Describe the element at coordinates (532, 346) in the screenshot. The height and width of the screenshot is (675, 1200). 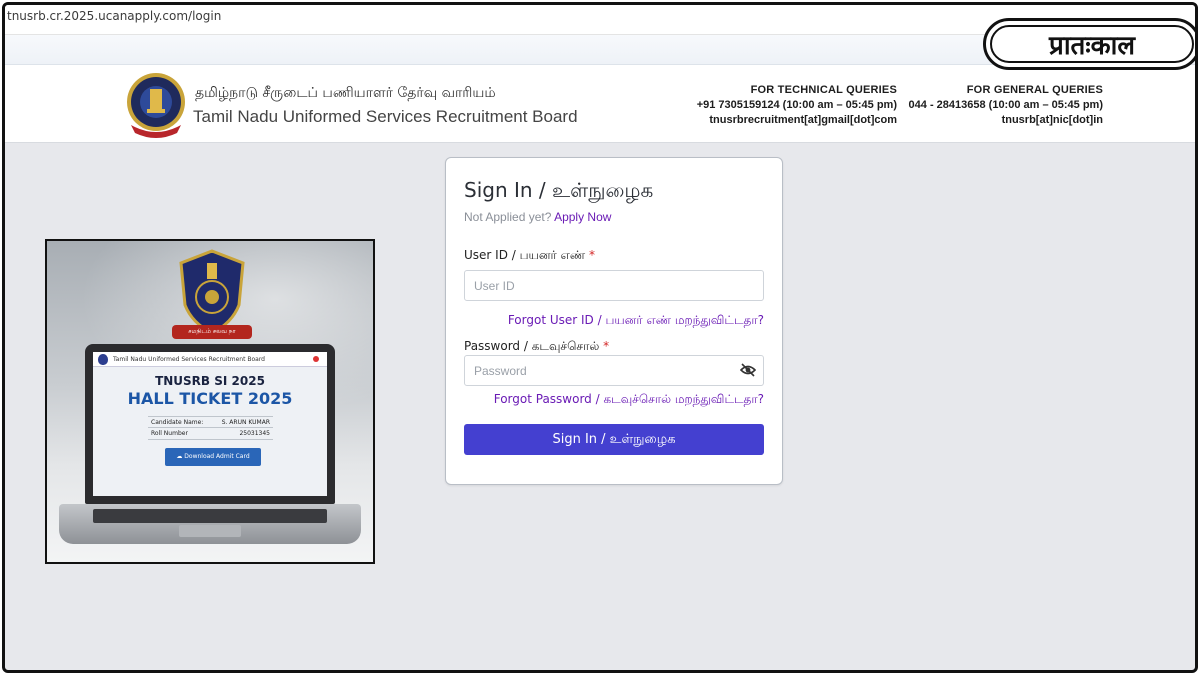
I see `password-label-text: Password / கடவுச்சொல்` at that location.